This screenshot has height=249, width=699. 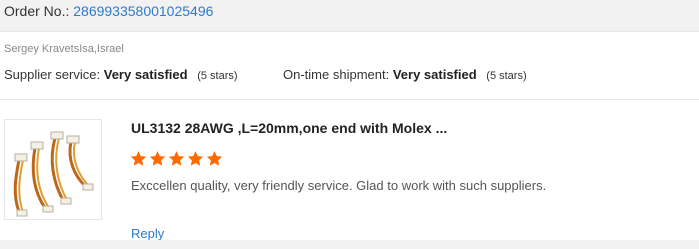 I want to click on supplier-service-label: Supplier service:, so click(x=52, y=74).